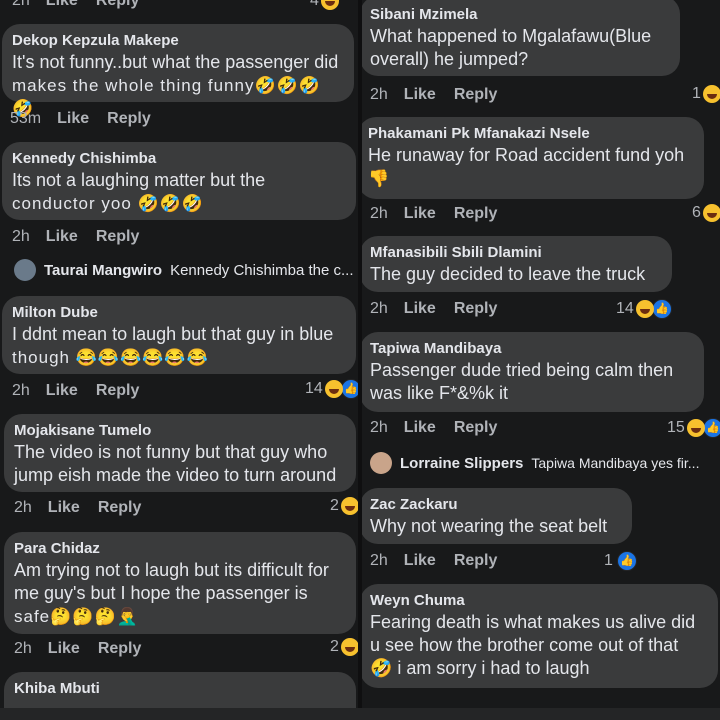 The image size is (720, 720). I want to click on reaction-count: 1, so click(706, 94).